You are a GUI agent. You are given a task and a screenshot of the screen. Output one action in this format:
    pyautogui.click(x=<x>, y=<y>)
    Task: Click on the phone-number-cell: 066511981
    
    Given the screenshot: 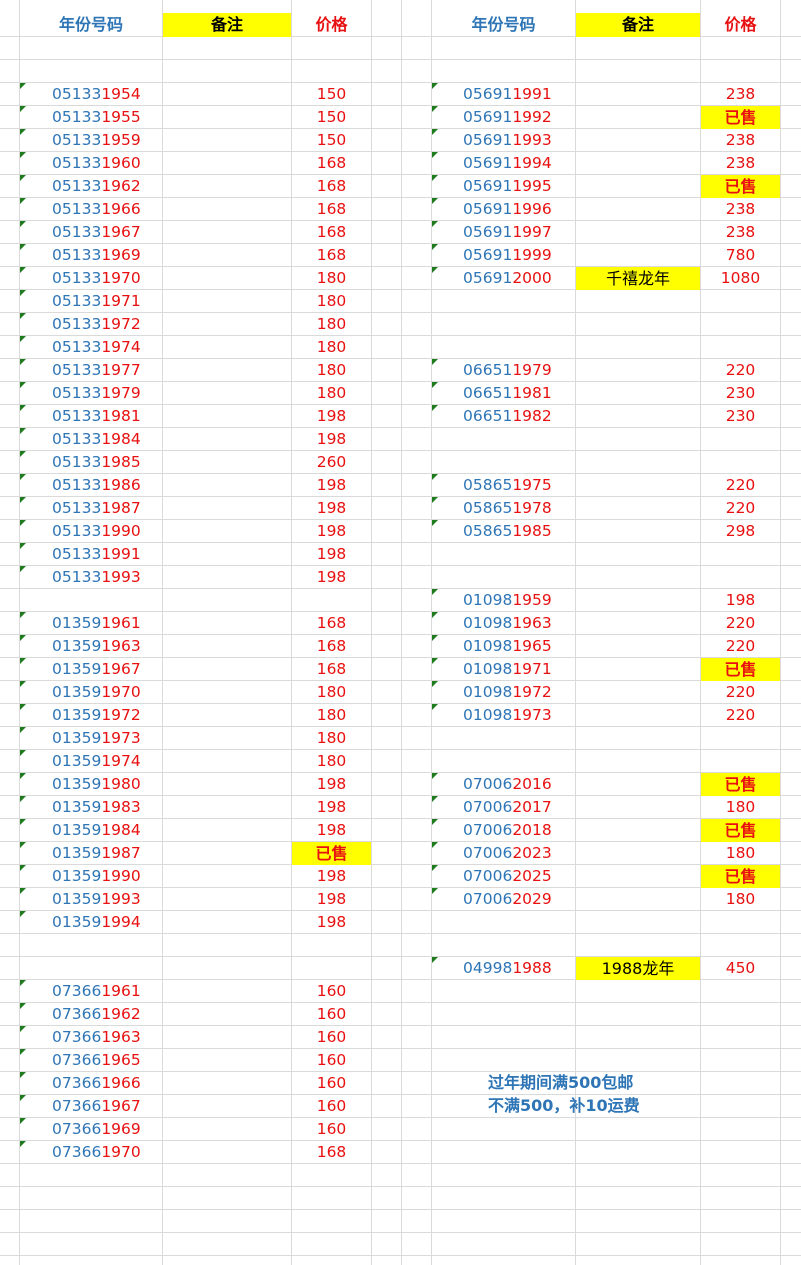 What is the action you would take?
    pyautogui.click(x=507, y=393)
    